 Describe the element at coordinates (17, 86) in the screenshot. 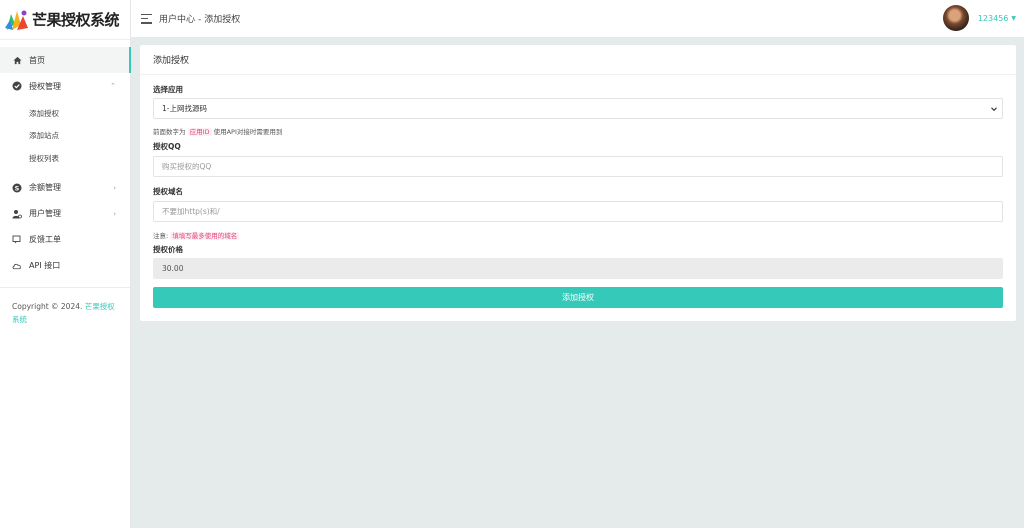

I see `check-circle-icon` at that location.